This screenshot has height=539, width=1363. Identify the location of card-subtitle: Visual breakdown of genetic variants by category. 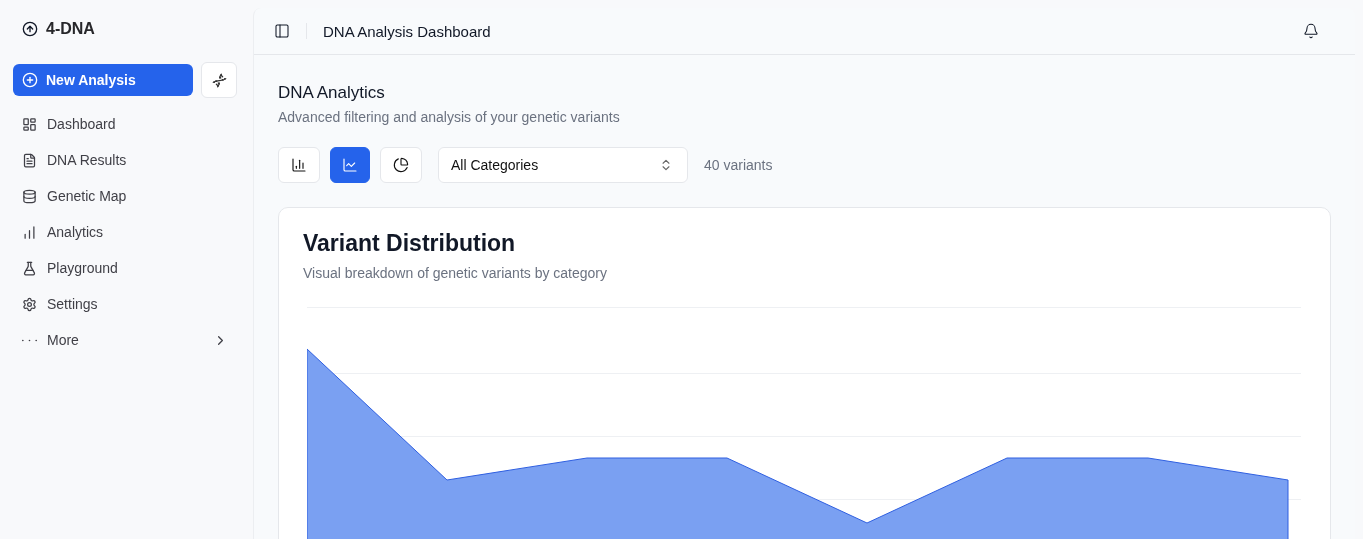
(456, 273).